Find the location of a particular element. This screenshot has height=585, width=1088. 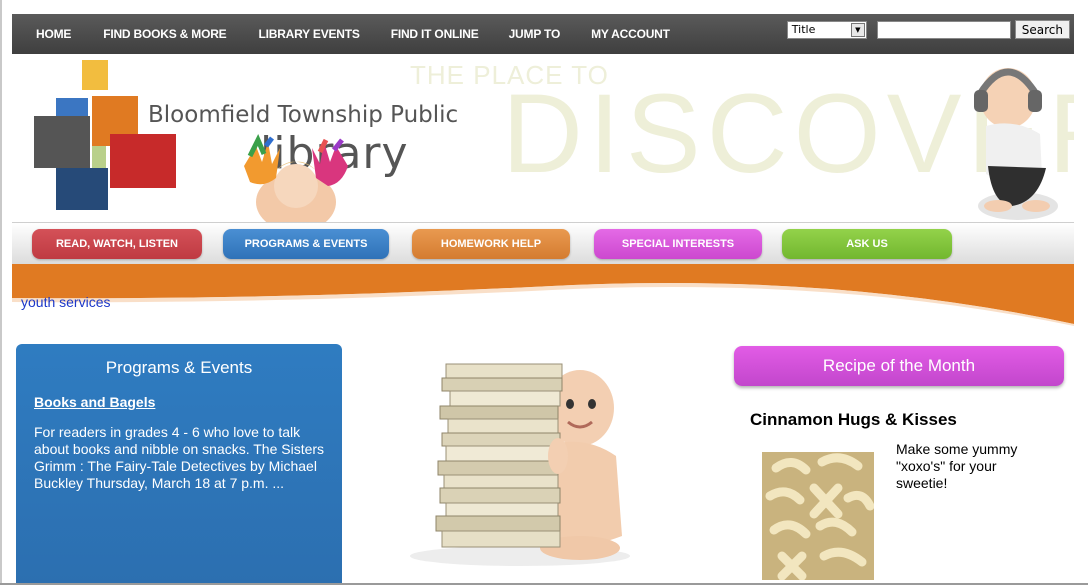

tab-ask-us: ASK US is located at coordinates (867, 244).